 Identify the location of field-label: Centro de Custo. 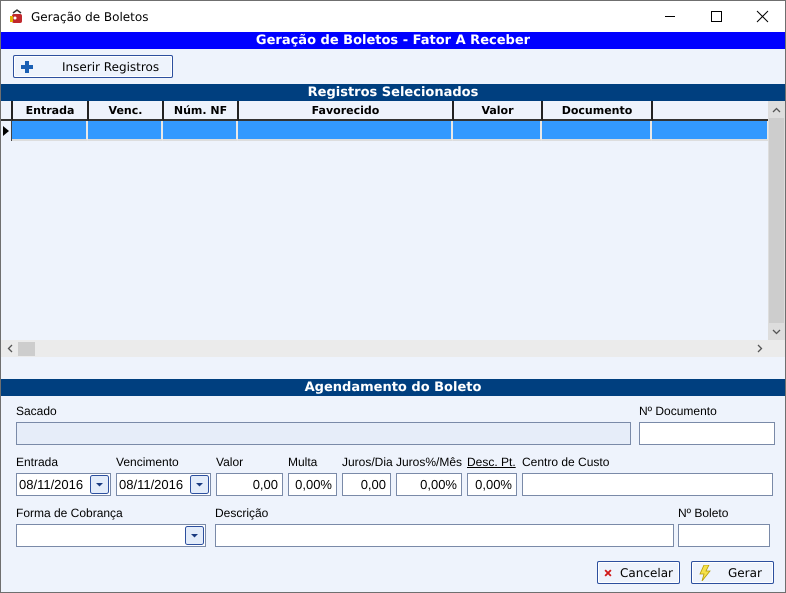
(566, 463).